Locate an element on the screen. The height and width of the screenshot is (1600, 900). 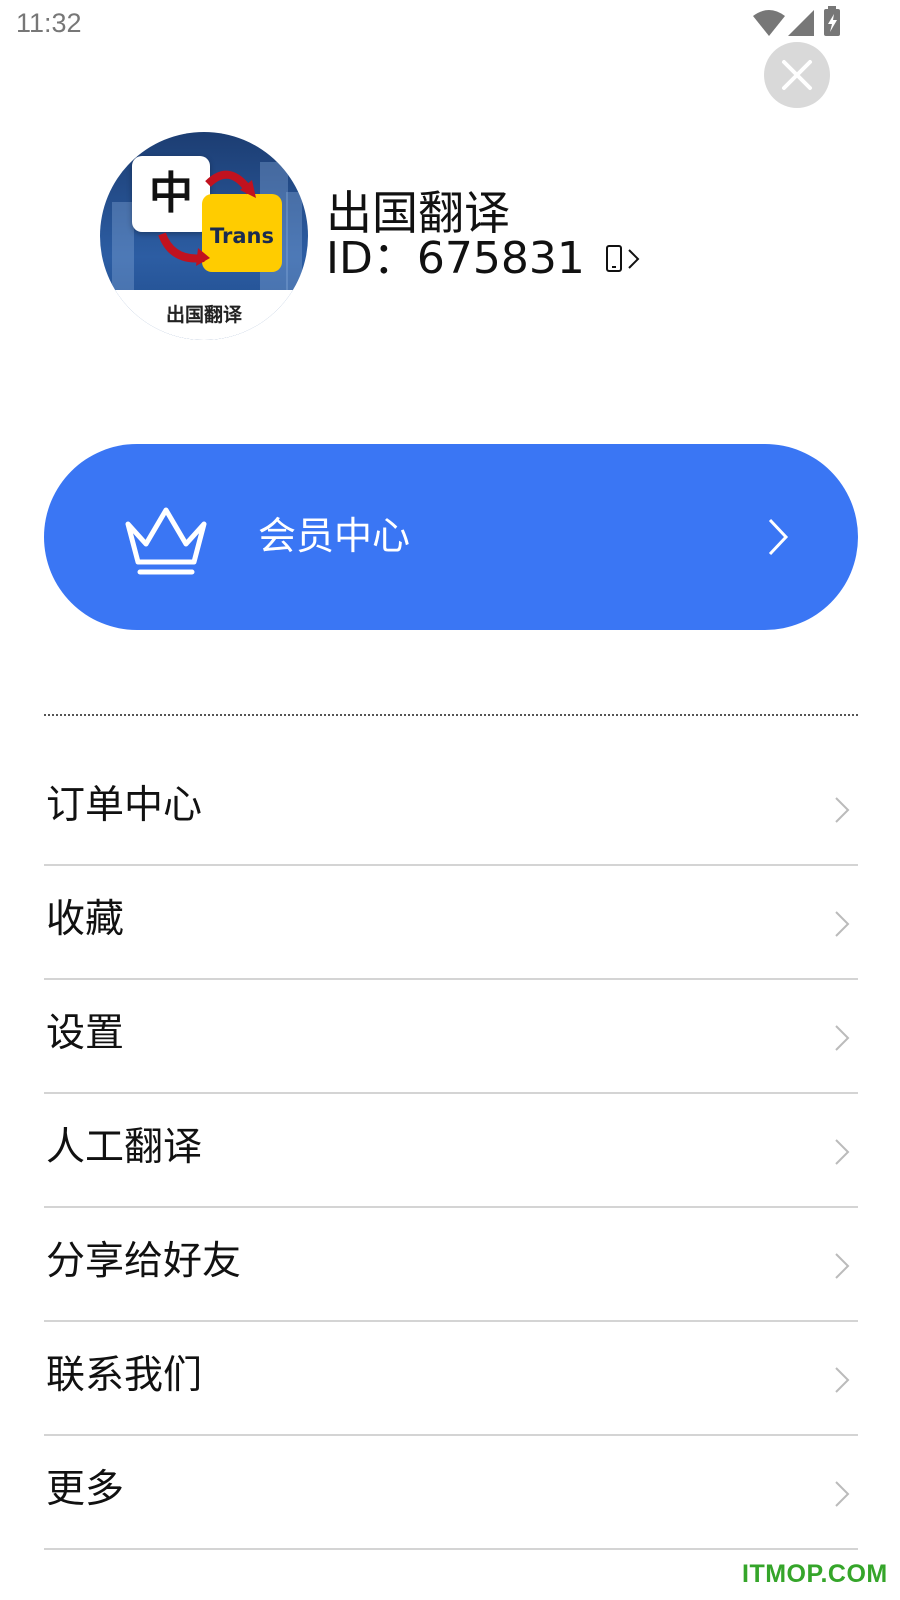
battery-charging-icon is located at coordinates (832, 21).